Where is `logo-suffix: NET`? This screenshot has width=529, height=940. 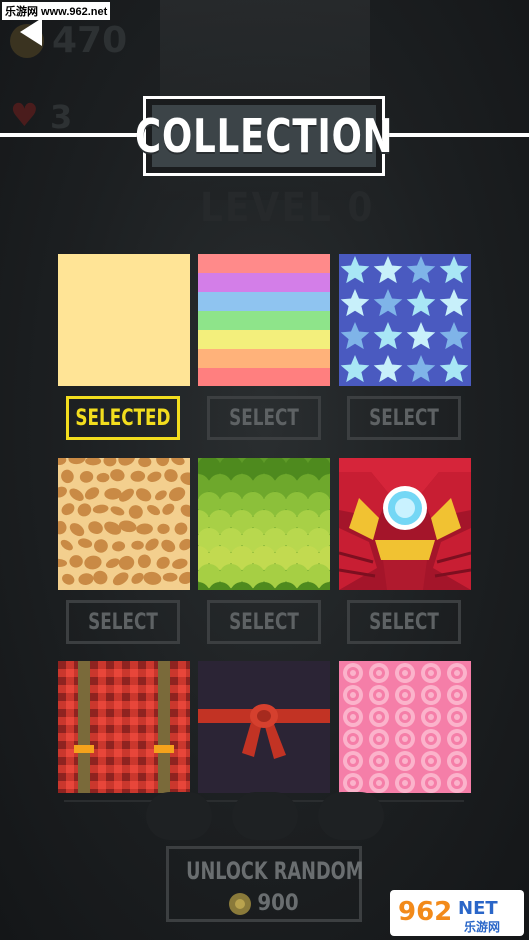
logo-suffix: NET is located at coordinates (478, 908).